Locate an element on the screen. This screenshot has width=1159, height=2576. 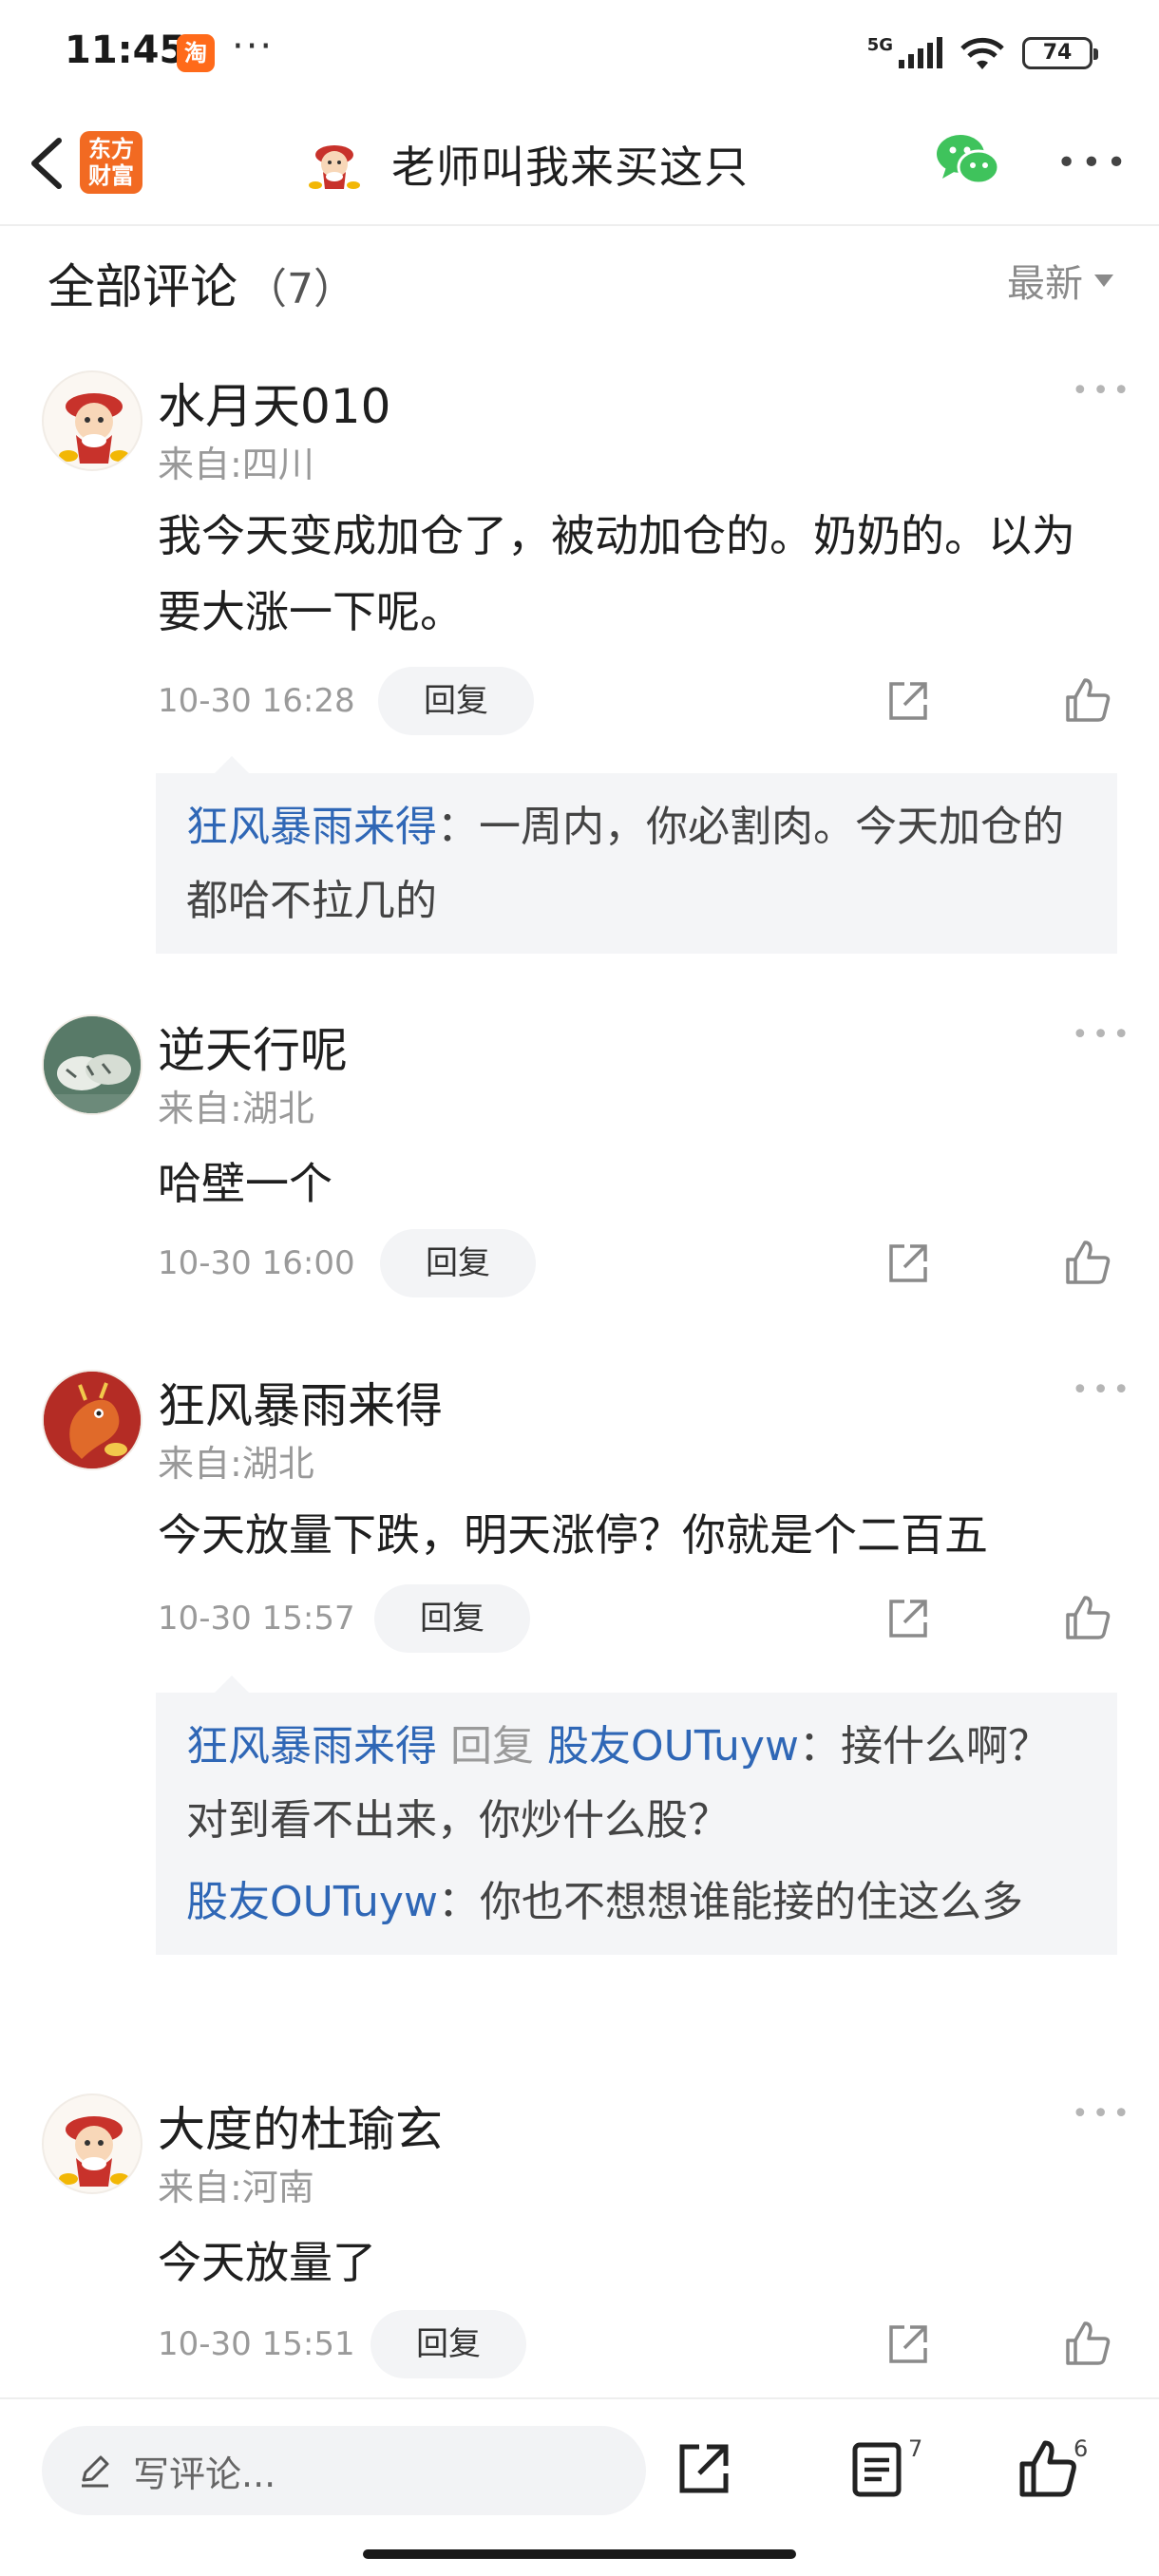
tiger-photo-avatar-icon is located at coordinates (92, 1064).